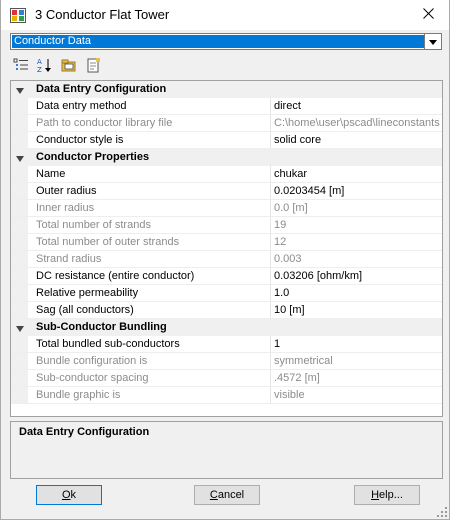 This screenshot has height=520, width=450. Describe the element at coordinates (226, 344) in the screenshot. I see `property-row: Total bundled sub-conductors 1` at that location.